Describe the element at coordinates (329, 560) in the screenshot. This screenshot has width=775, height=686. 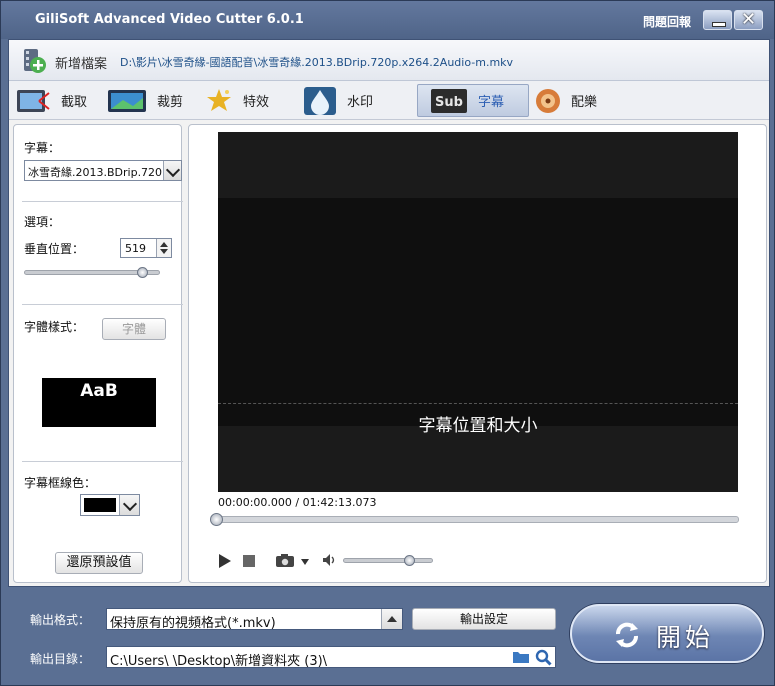
I see `volume-icon` at that location.